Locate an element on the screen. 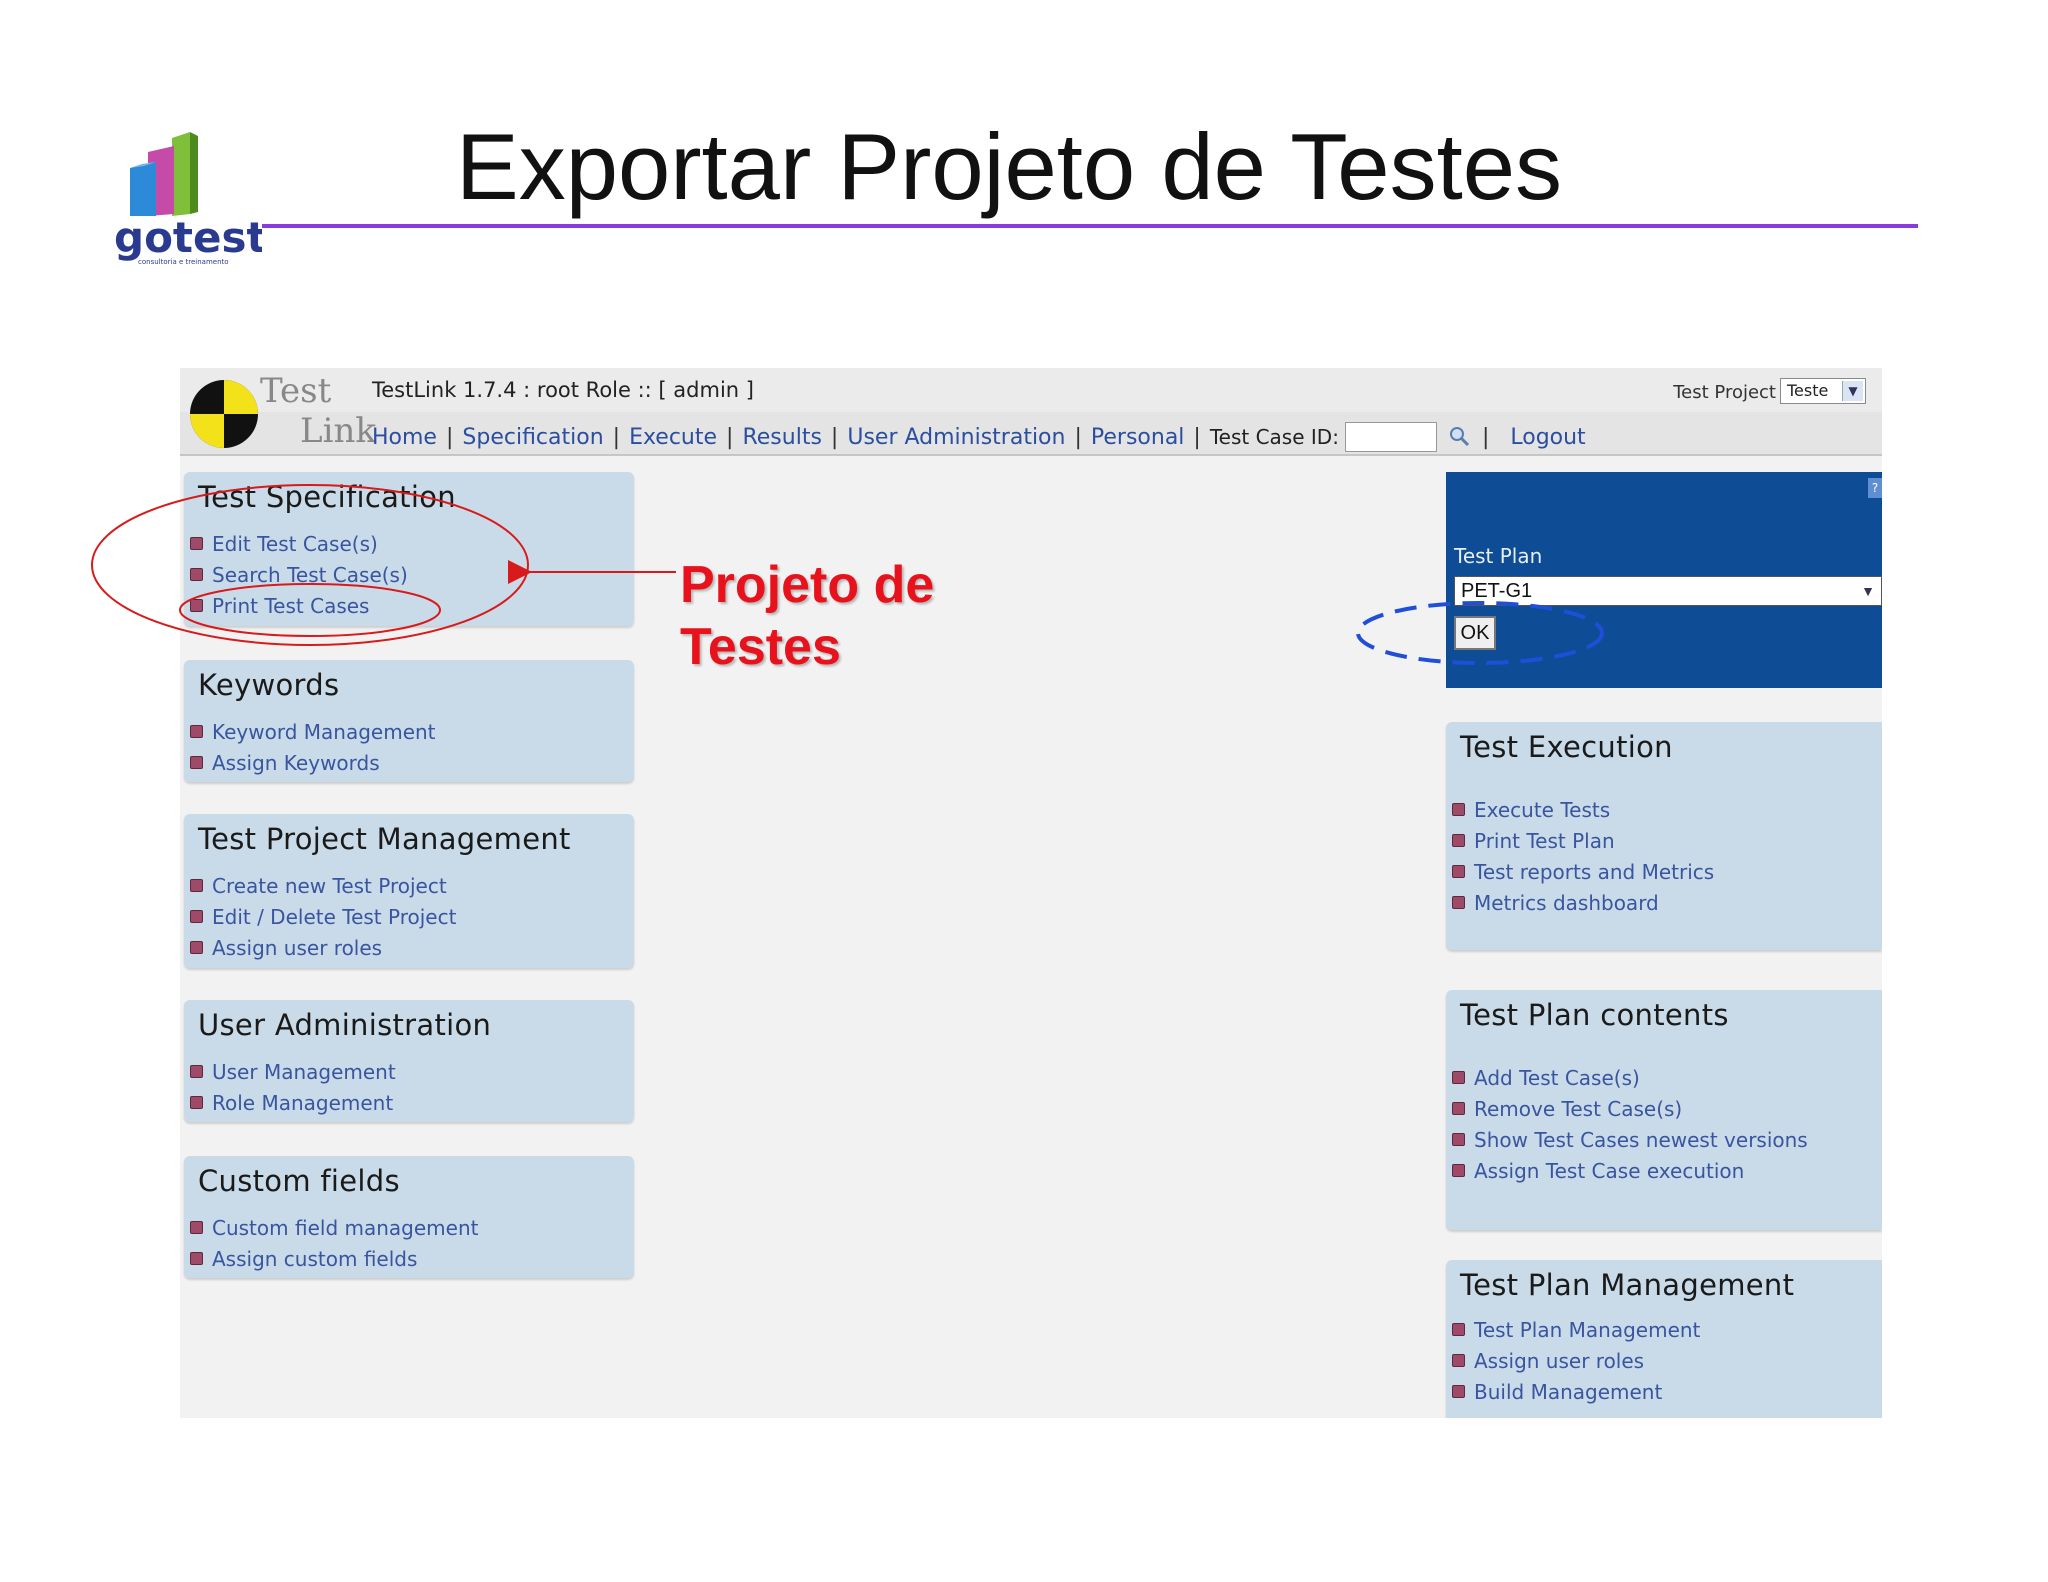 This screenshot has width=2048, height=1582. link-show-newest-versions: Show Test Cases newest versions is located at coordinates (1630, 1139).